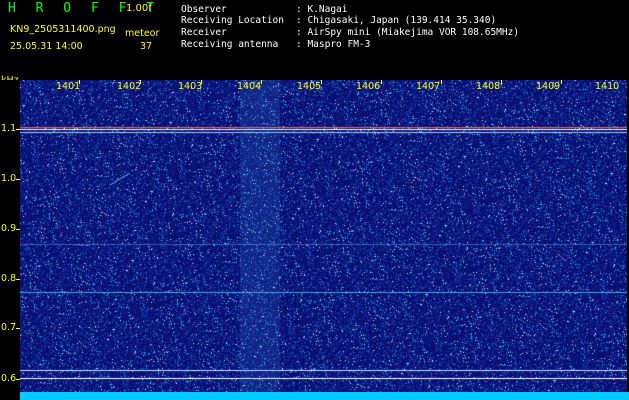 The image size is (629, 400). Describe the element at coordinates (9, 378) in the screenshot. I see `y-tick-label: 0.6` at that location.